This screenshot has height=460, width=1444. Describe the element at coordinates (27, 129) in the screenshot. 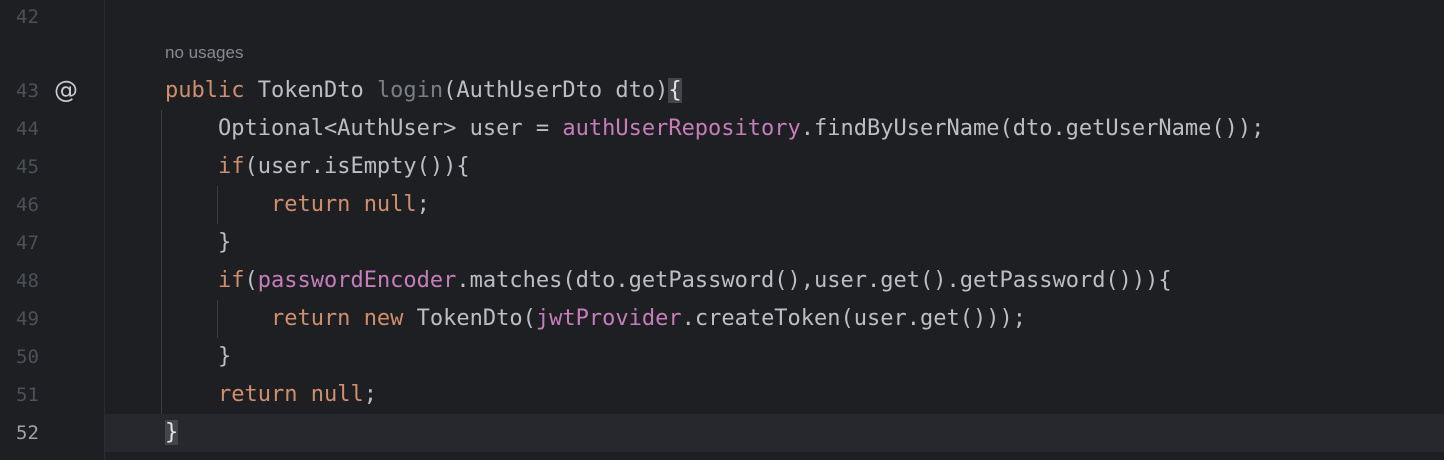

I see `line-number: 44` at that location.